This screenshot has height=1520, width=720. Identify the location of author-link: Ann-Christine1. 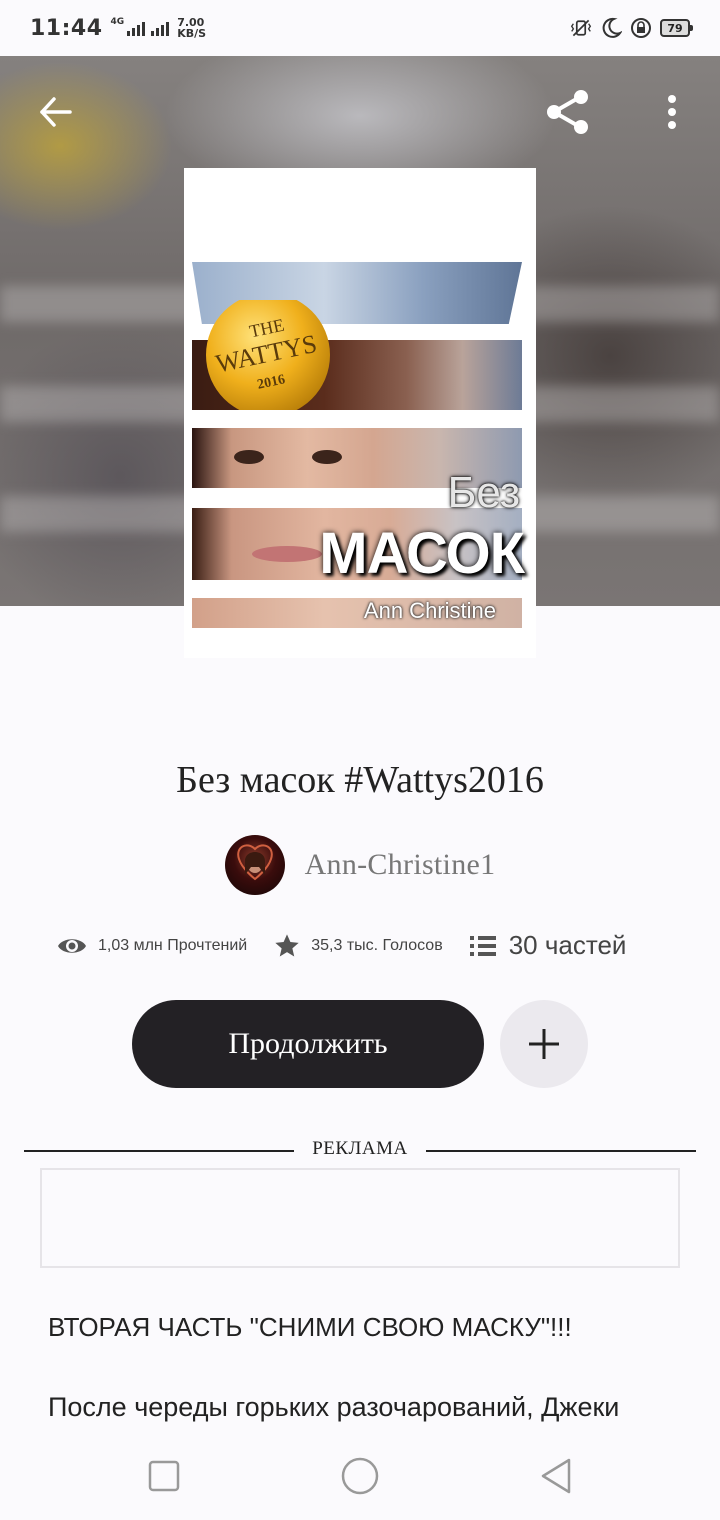
(360, 865).